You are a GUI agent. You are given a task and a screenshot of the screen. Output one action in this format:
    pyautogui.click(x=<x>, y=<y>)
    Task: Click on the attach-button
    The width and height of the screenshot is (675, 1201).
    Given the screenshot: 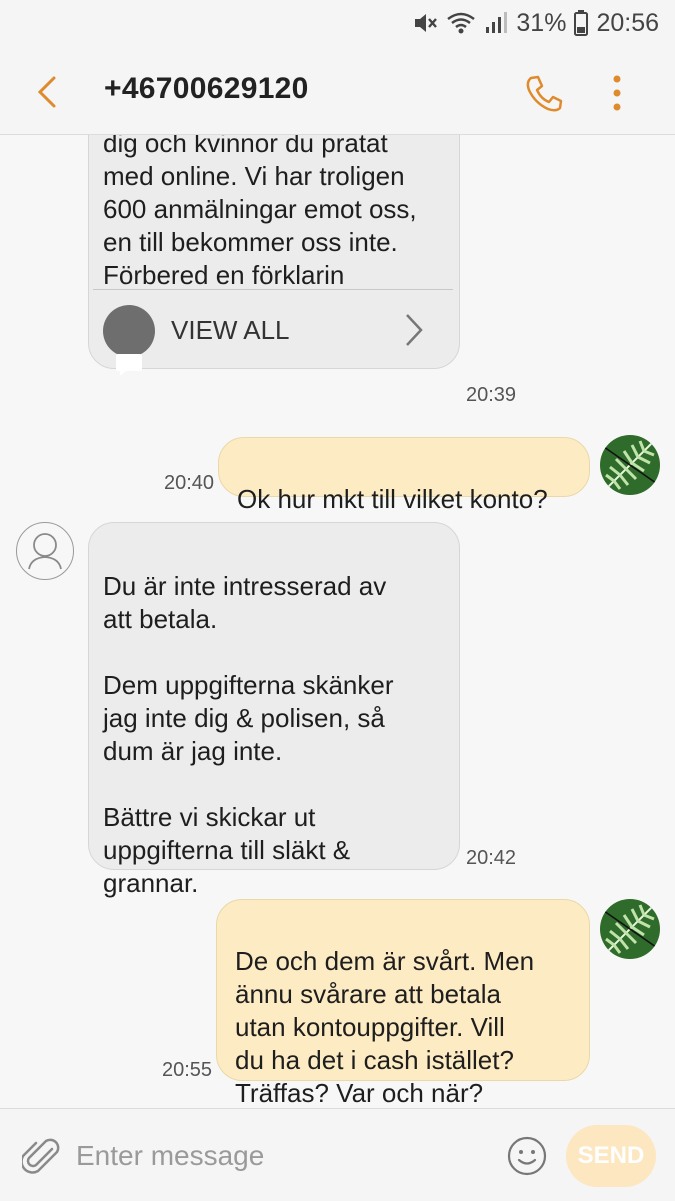 What is the action you would take?
    pyautogui.click(x=41, y=1157)
    